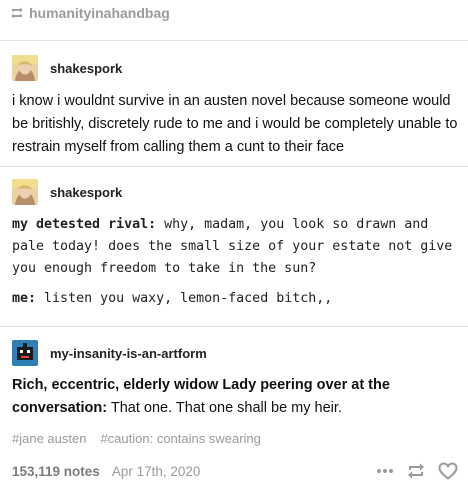  I want to click on heart-icon, so click(448, 471).